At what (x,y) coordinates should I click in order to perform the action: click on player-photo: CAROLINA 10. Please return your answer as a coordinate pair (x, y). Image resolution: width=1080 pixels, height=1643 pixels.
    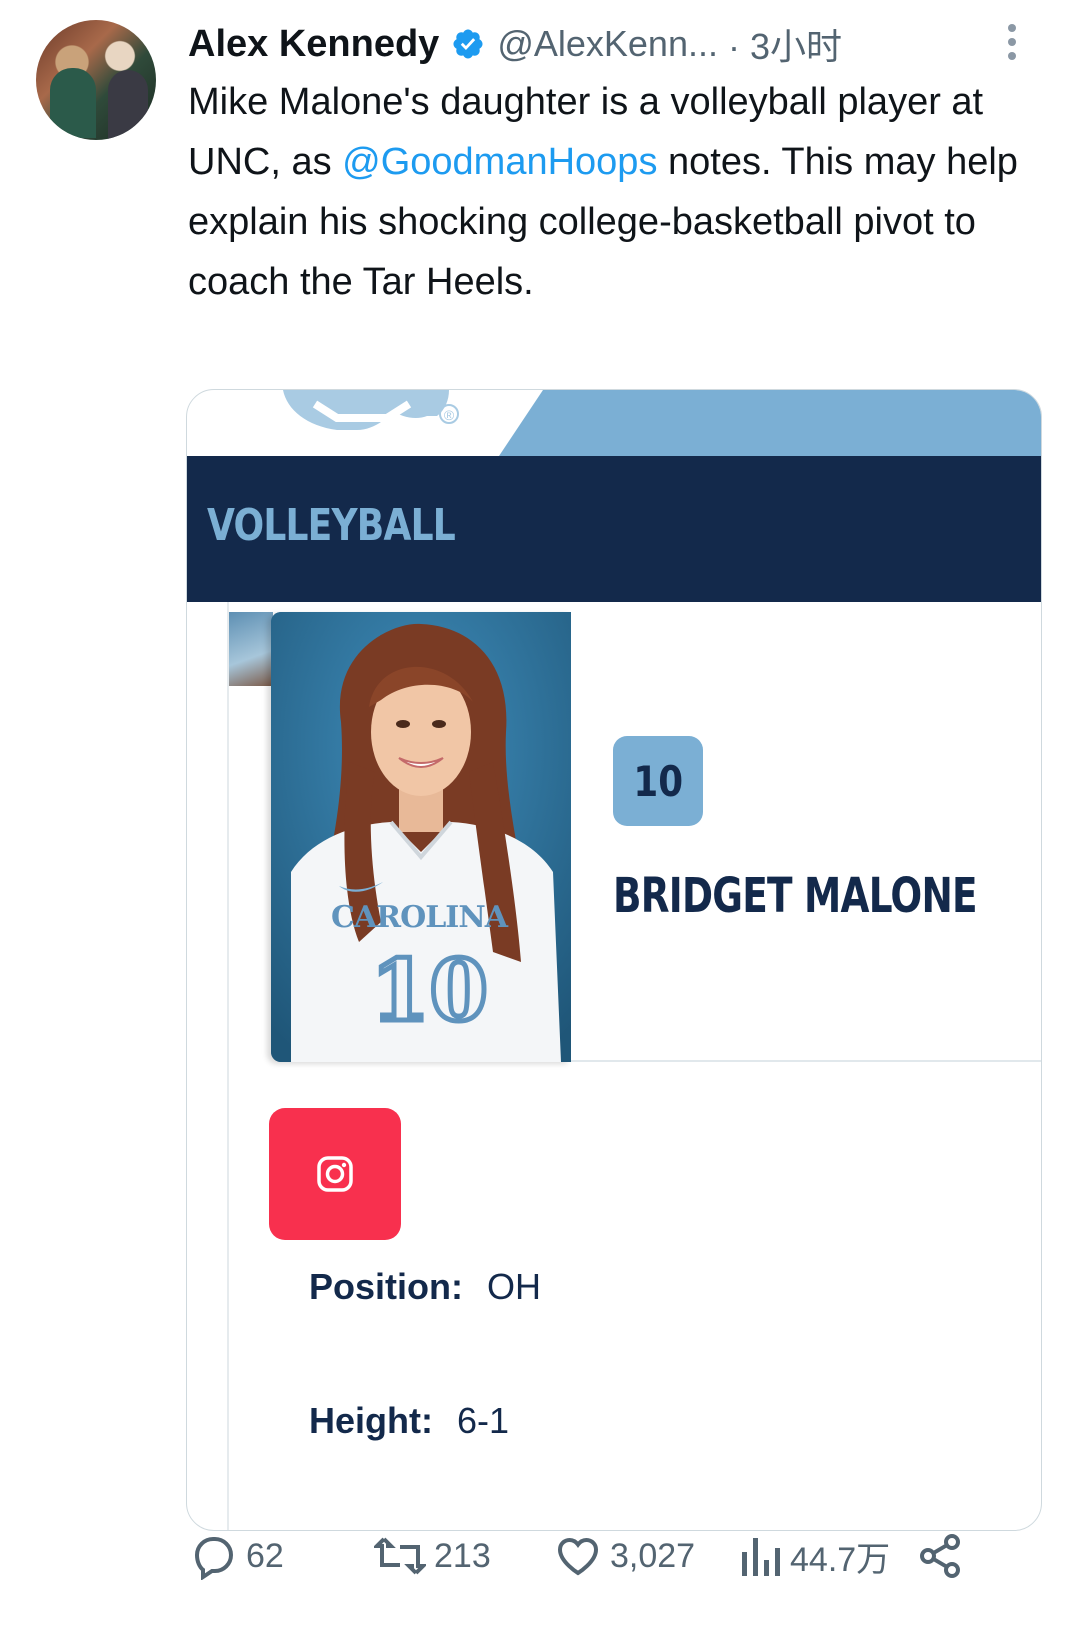
    Looking at the image, I should click on (421, 837).